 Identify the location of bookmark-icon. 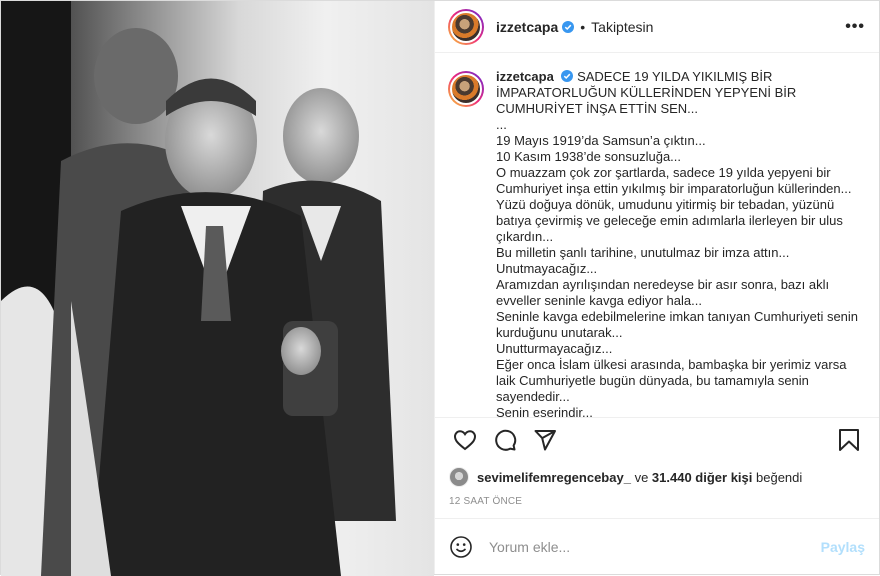
(849, 440).